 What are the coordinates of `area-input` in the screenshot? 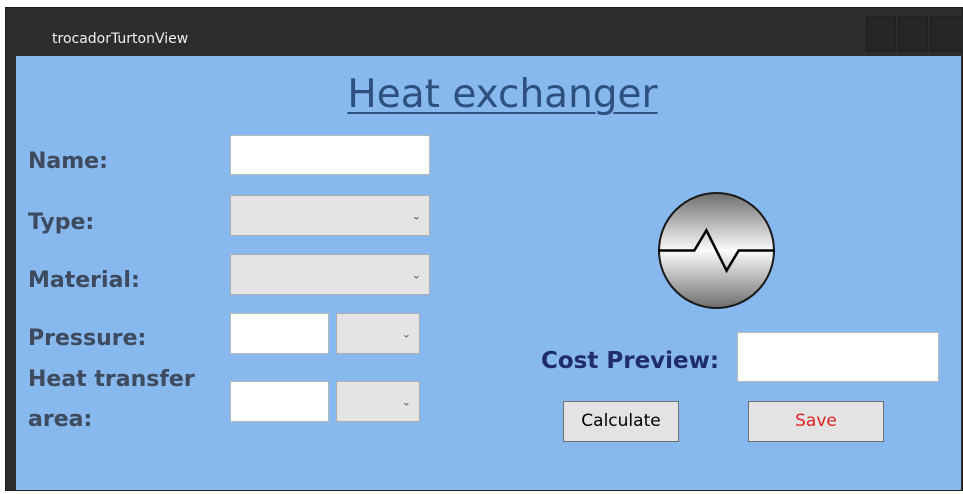 It's located at (279, 401).